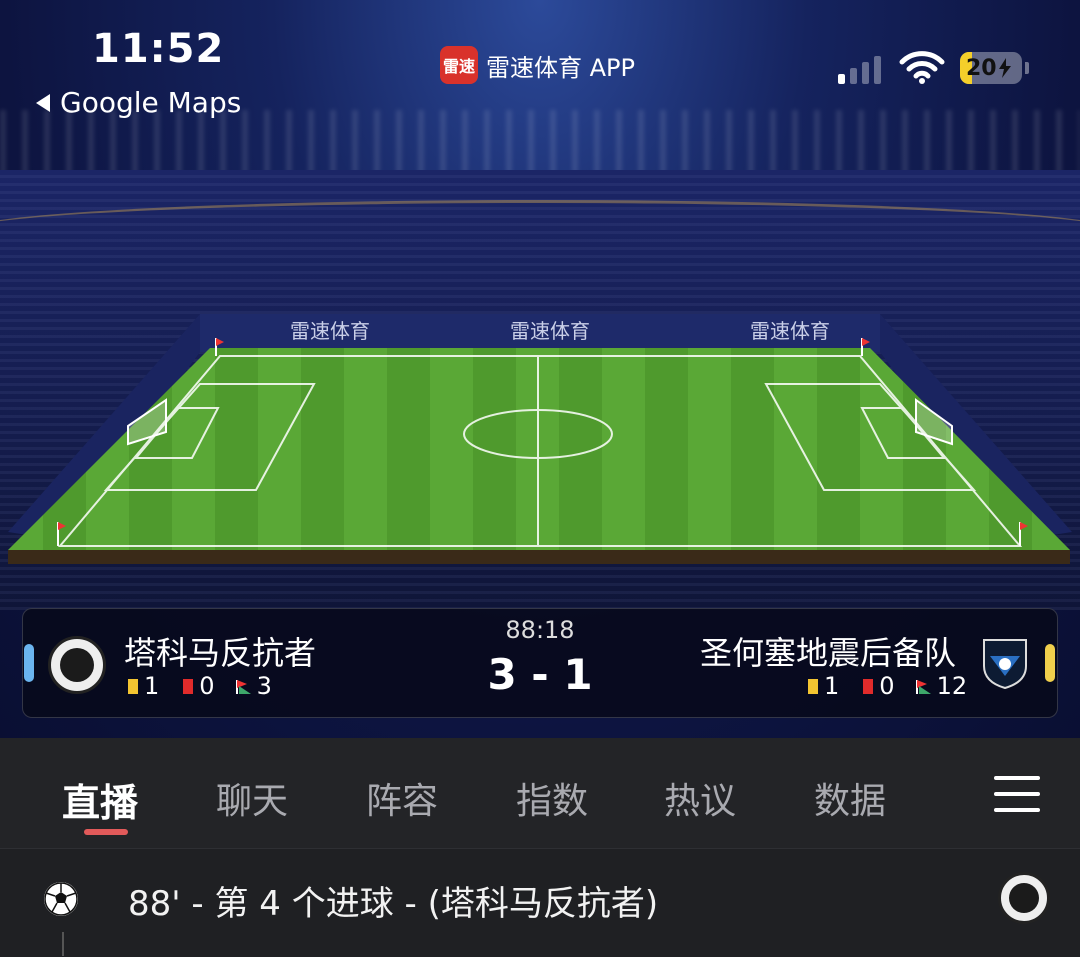  What do you see at coordinates (1027, 68) in the screenshot?
I see `battery-tip` at bounding box center [1027, 68].